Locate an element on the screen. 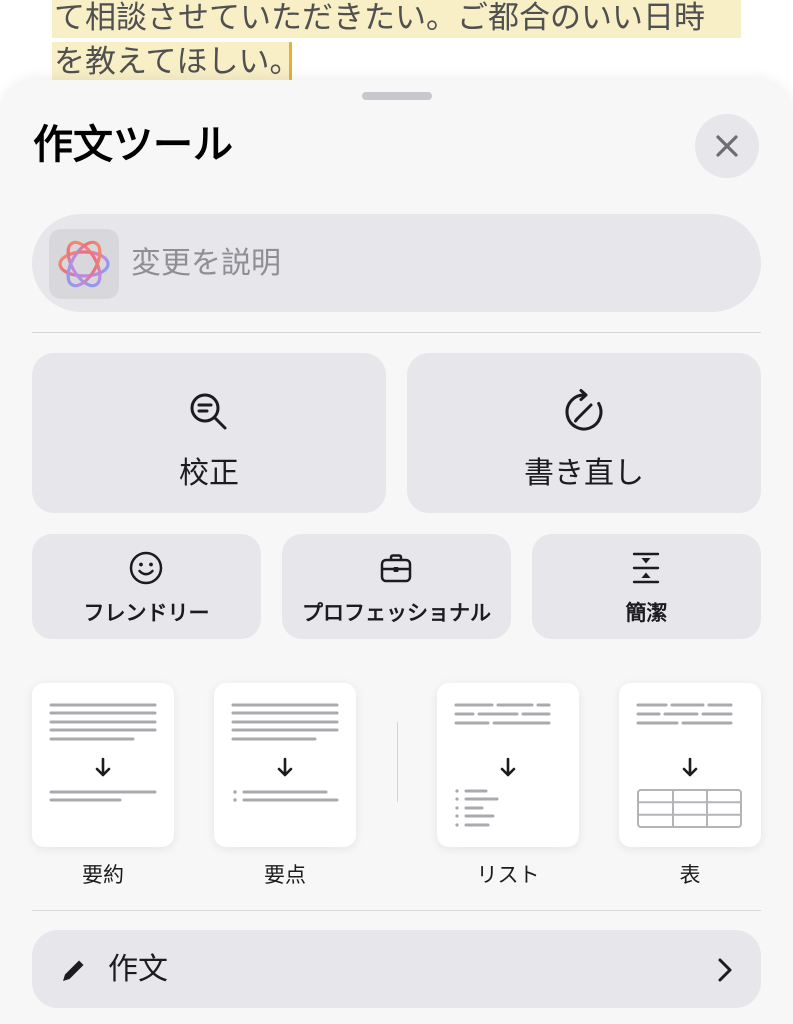  list-icon is located at coordinates (502, 765).